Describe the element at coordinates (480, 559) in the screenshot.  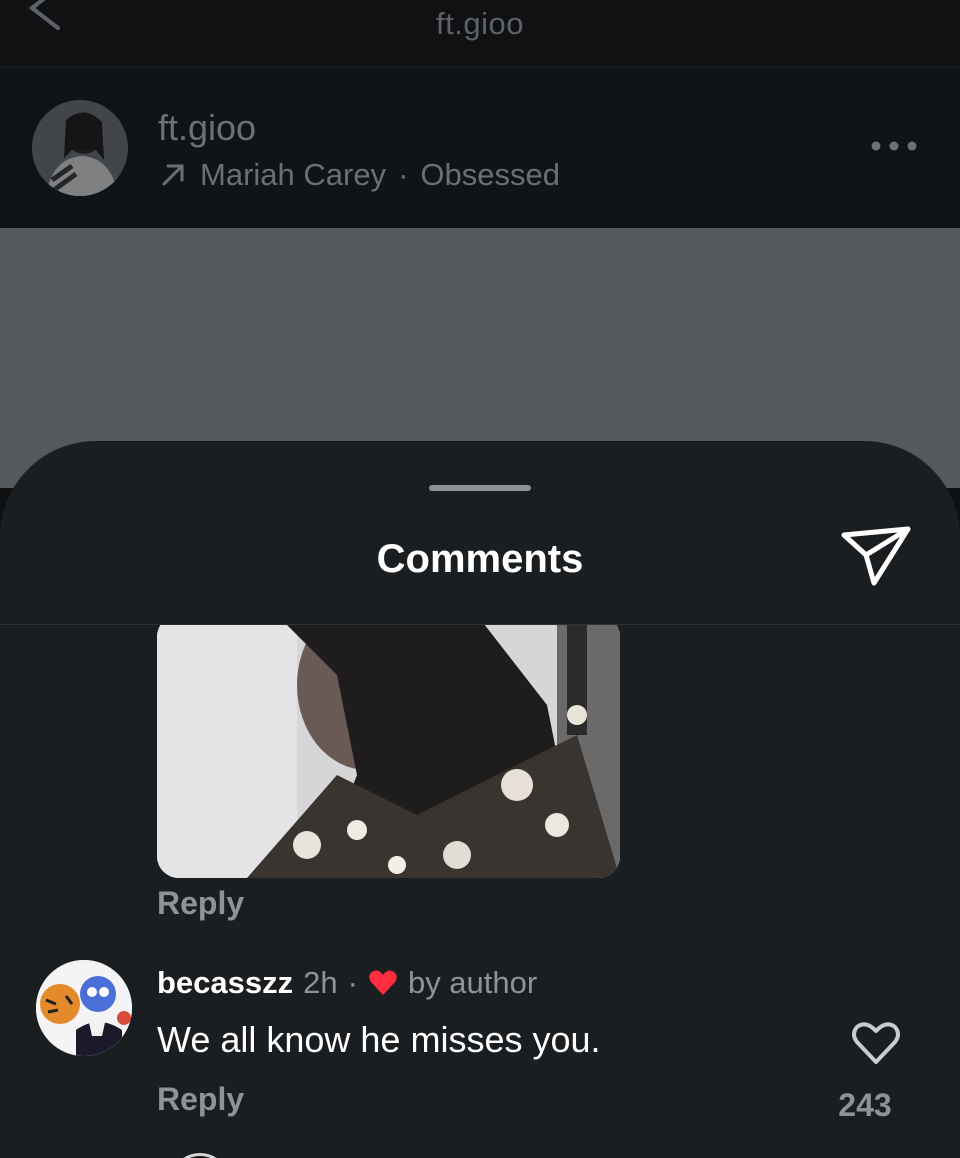
I see `sheet-title: Comments` at that location.